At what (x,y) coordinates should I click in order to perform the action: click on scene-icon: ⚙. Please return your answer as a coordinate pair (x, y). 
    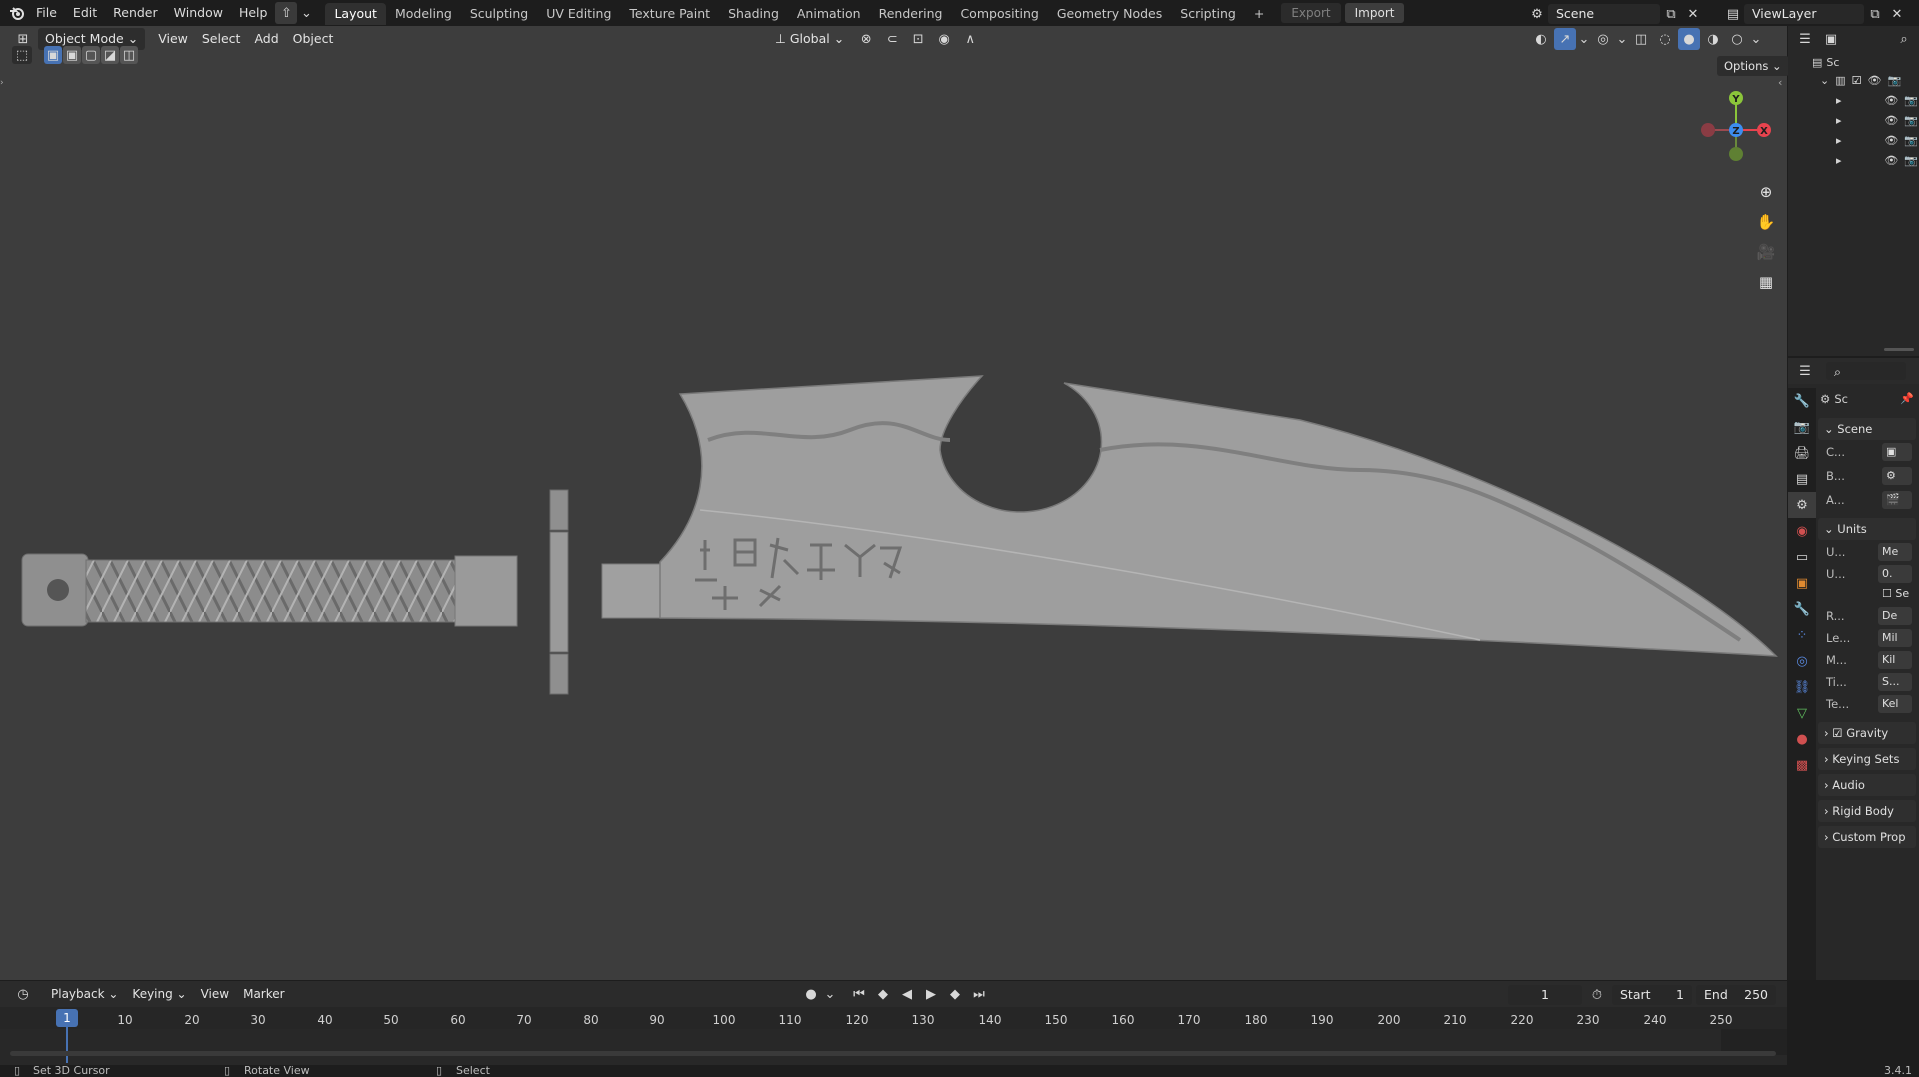
    Looking at the image, I should click on (1537, 14).